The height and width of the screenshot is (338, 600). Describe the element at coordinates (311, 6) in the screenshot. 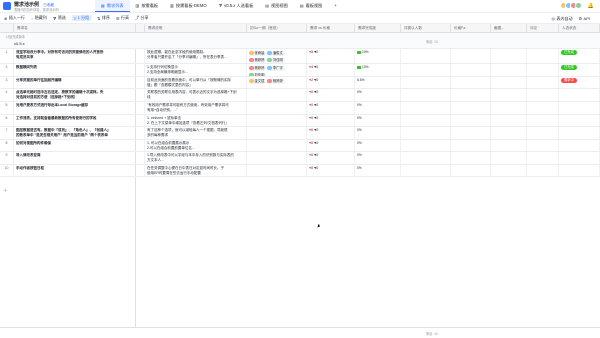

I see `tab-5: ▤ 看板视图` at that location.